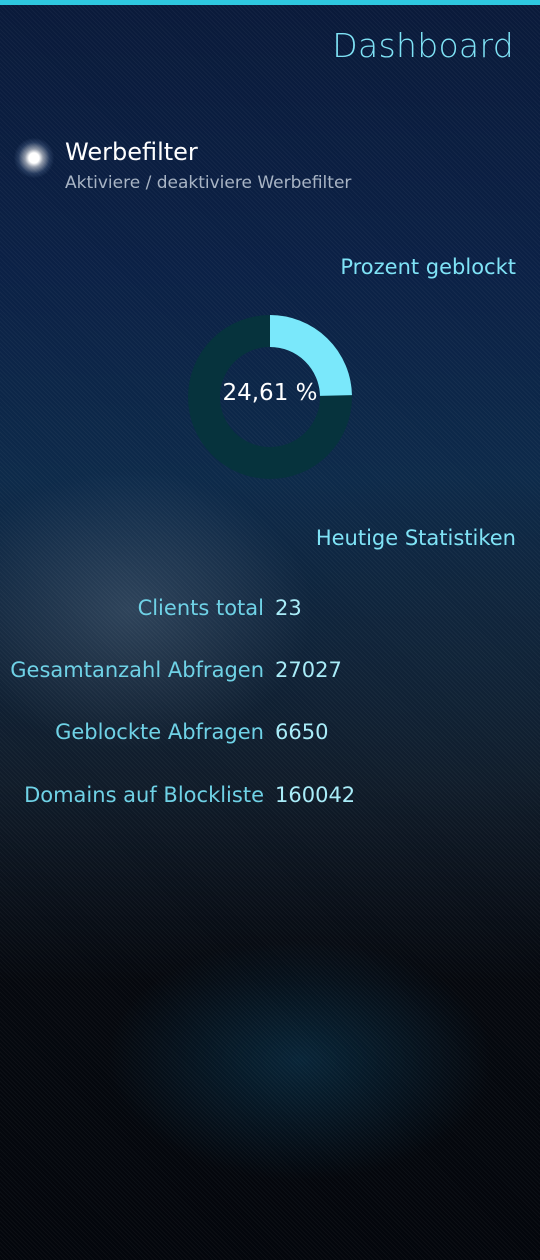 The image size is (540, 1260). What do you see at coordinates (200, 608) in the screenshot?
I see `stat-label: Clients total` at bounding box center [200, 608].